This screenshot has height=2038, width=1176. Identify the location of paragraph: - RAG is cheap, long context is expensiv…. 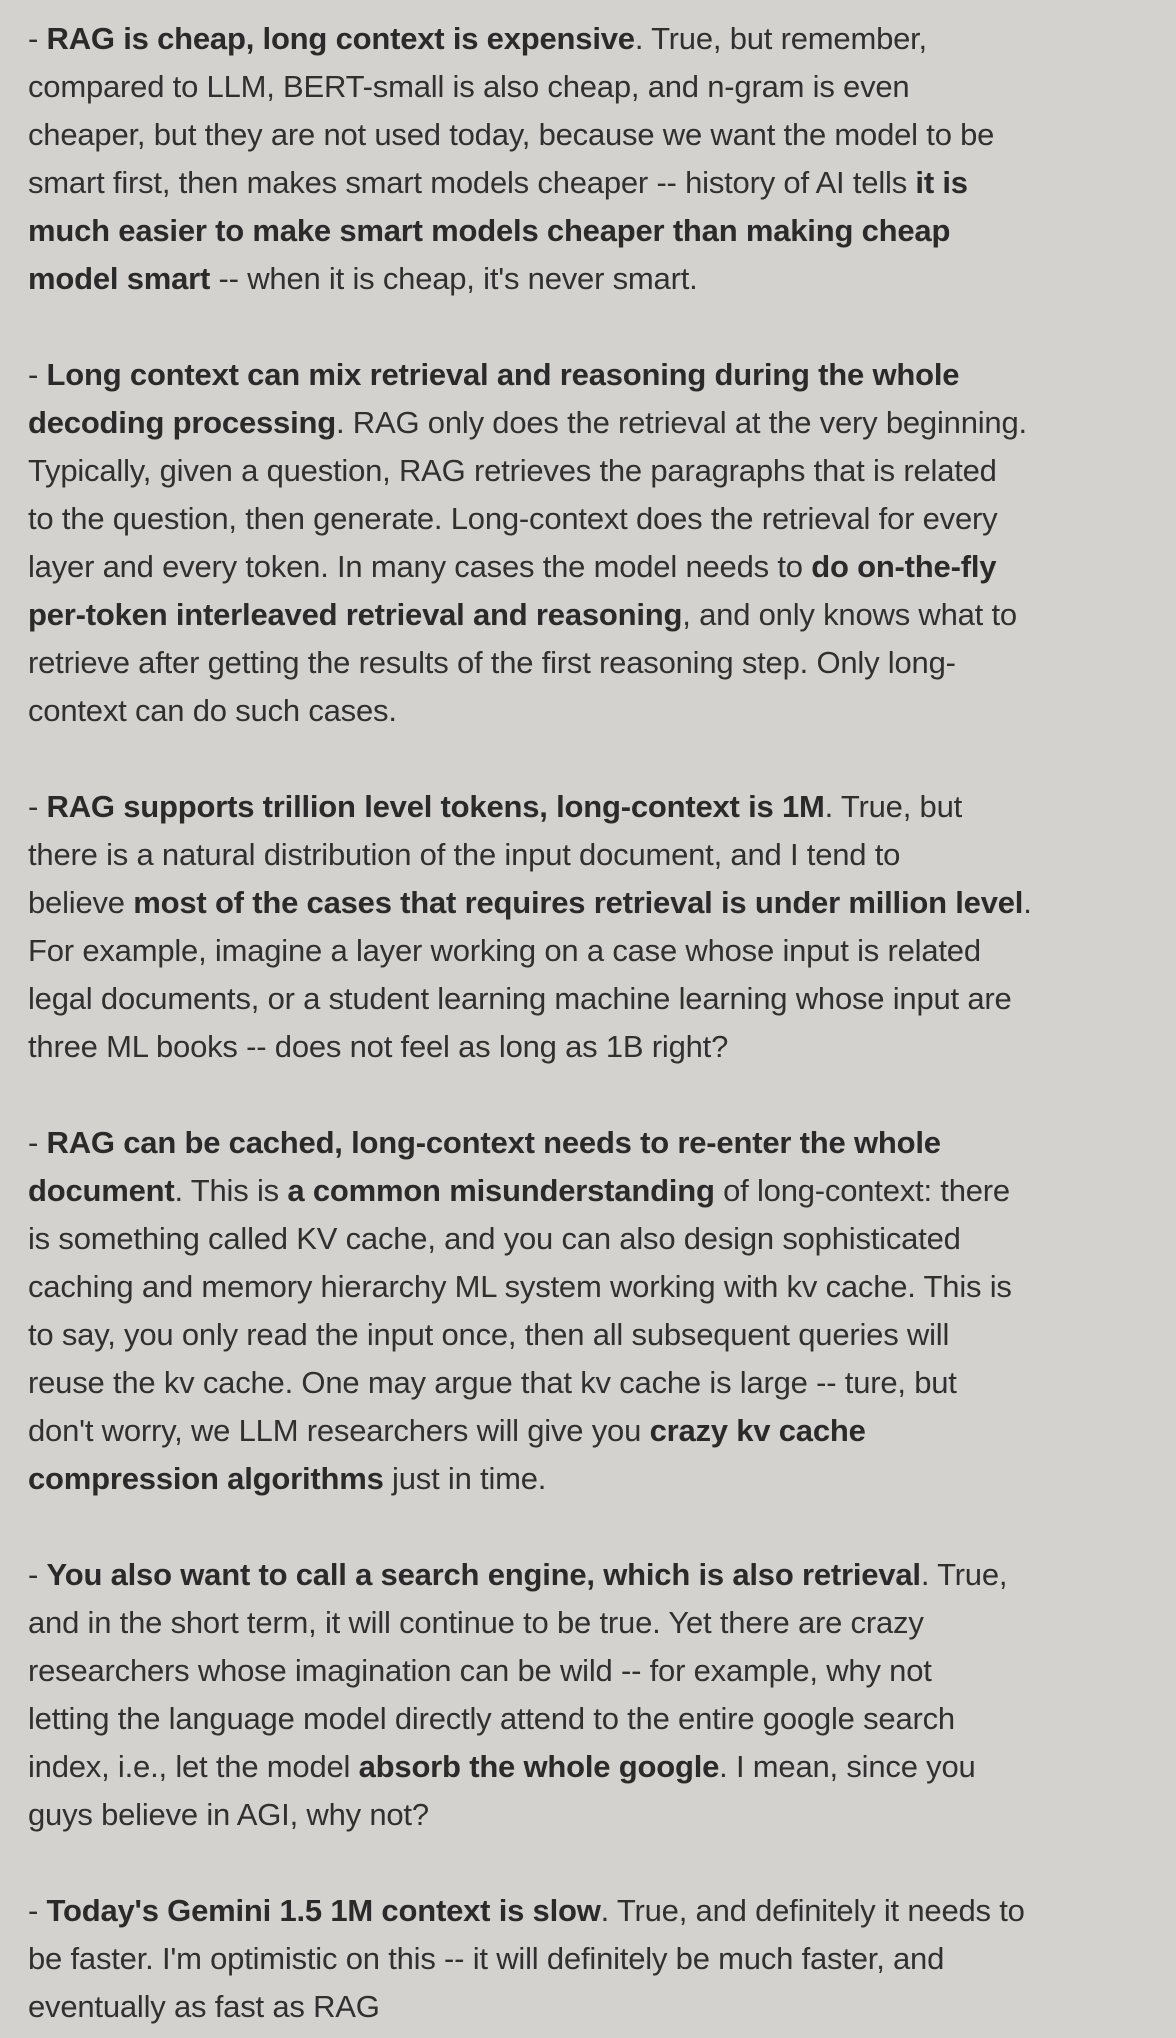
(602, 159).